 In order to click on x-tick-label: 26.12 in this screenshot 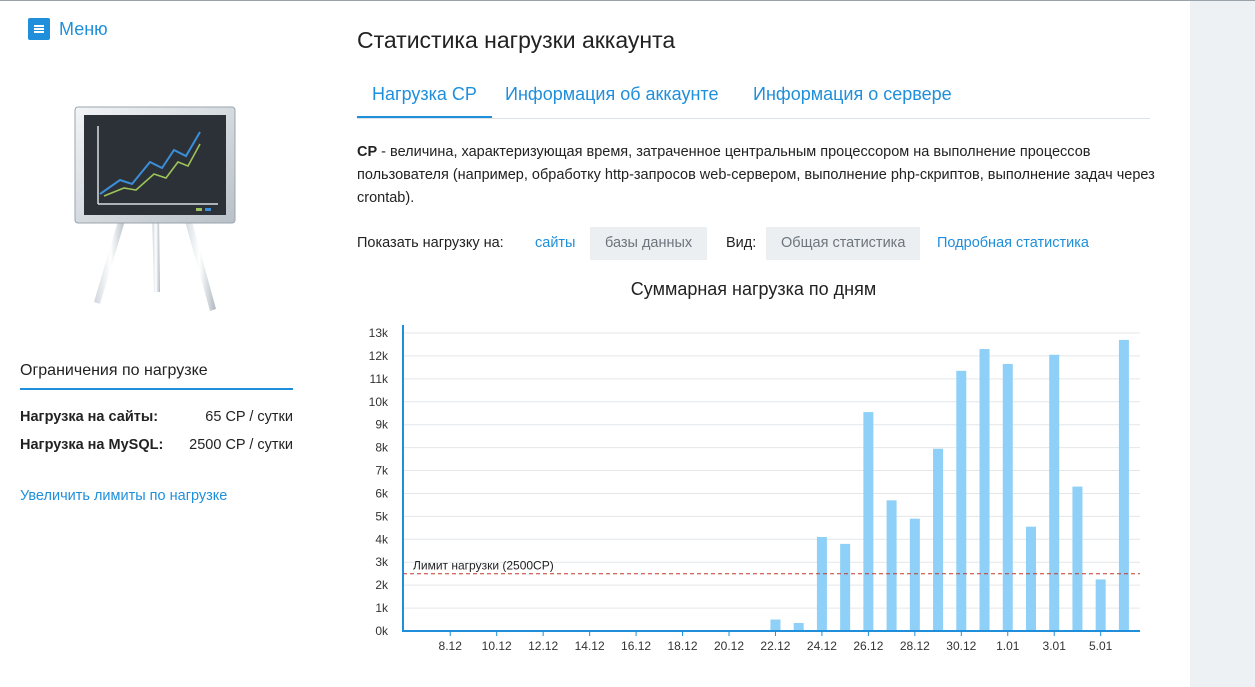, I will do `click(868, 646)`.